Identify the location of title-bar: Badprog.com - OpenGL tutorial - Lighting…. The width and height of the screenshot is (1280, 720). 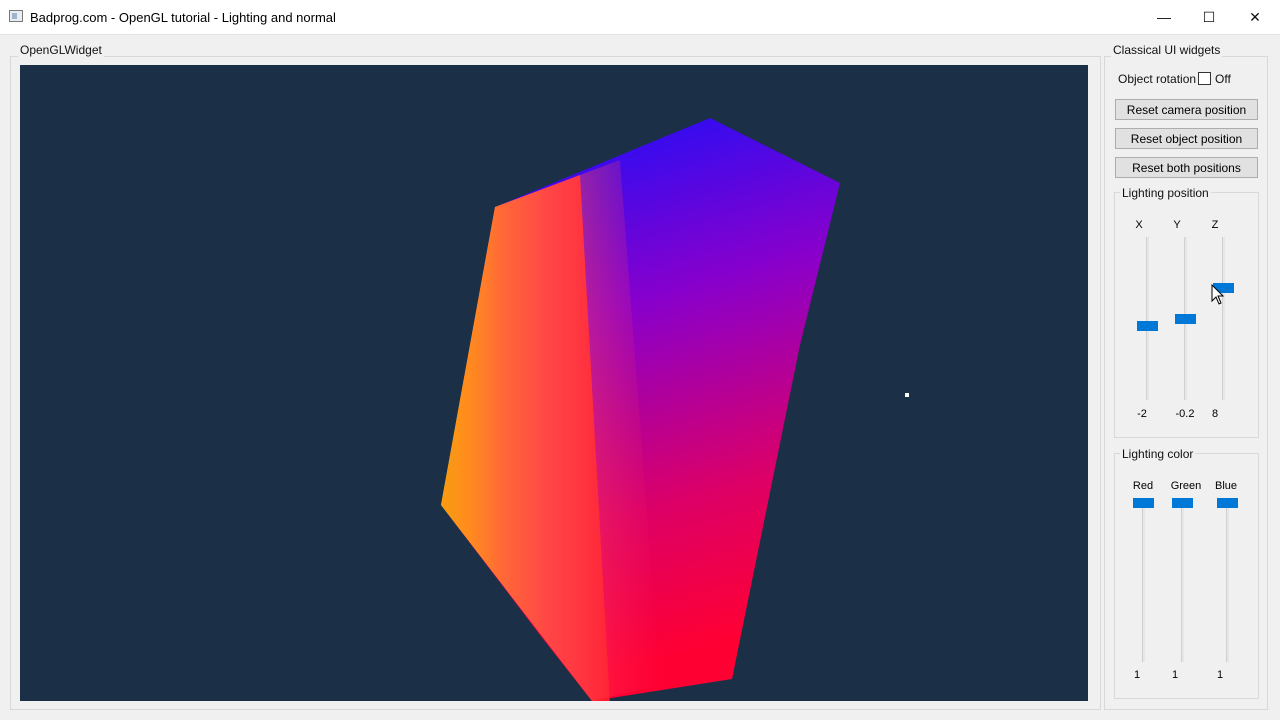
(640, 17).